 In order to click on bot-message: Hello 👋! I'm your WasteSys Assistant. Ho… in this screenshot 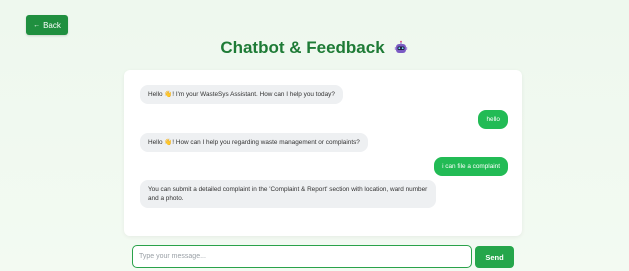, I will do `click(241, 94)`.